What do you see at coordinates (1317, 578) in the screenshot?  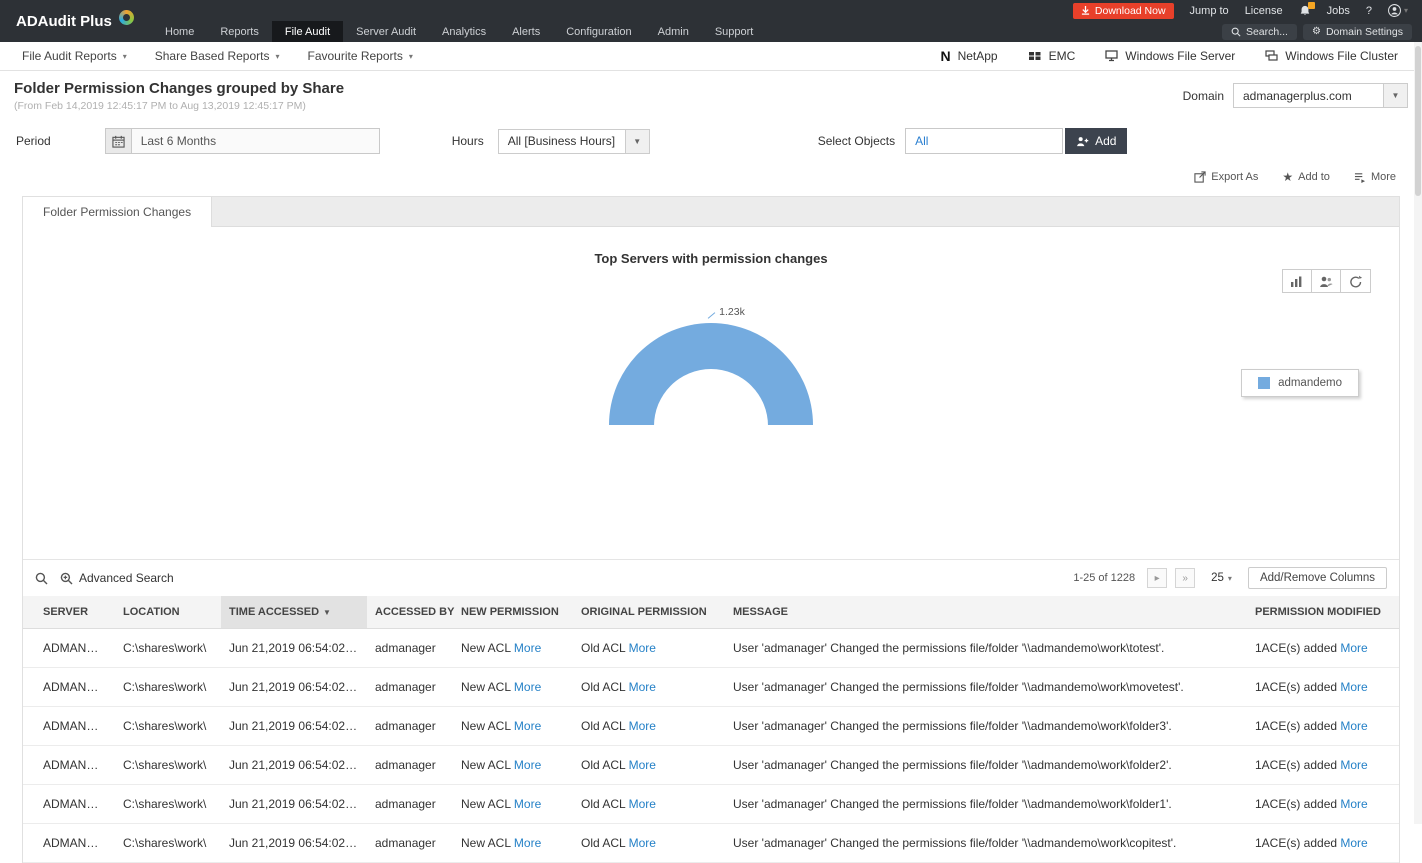 I see `add-remove-columns-button: Add/Remove Columns` at bounding box center [1317, 578].